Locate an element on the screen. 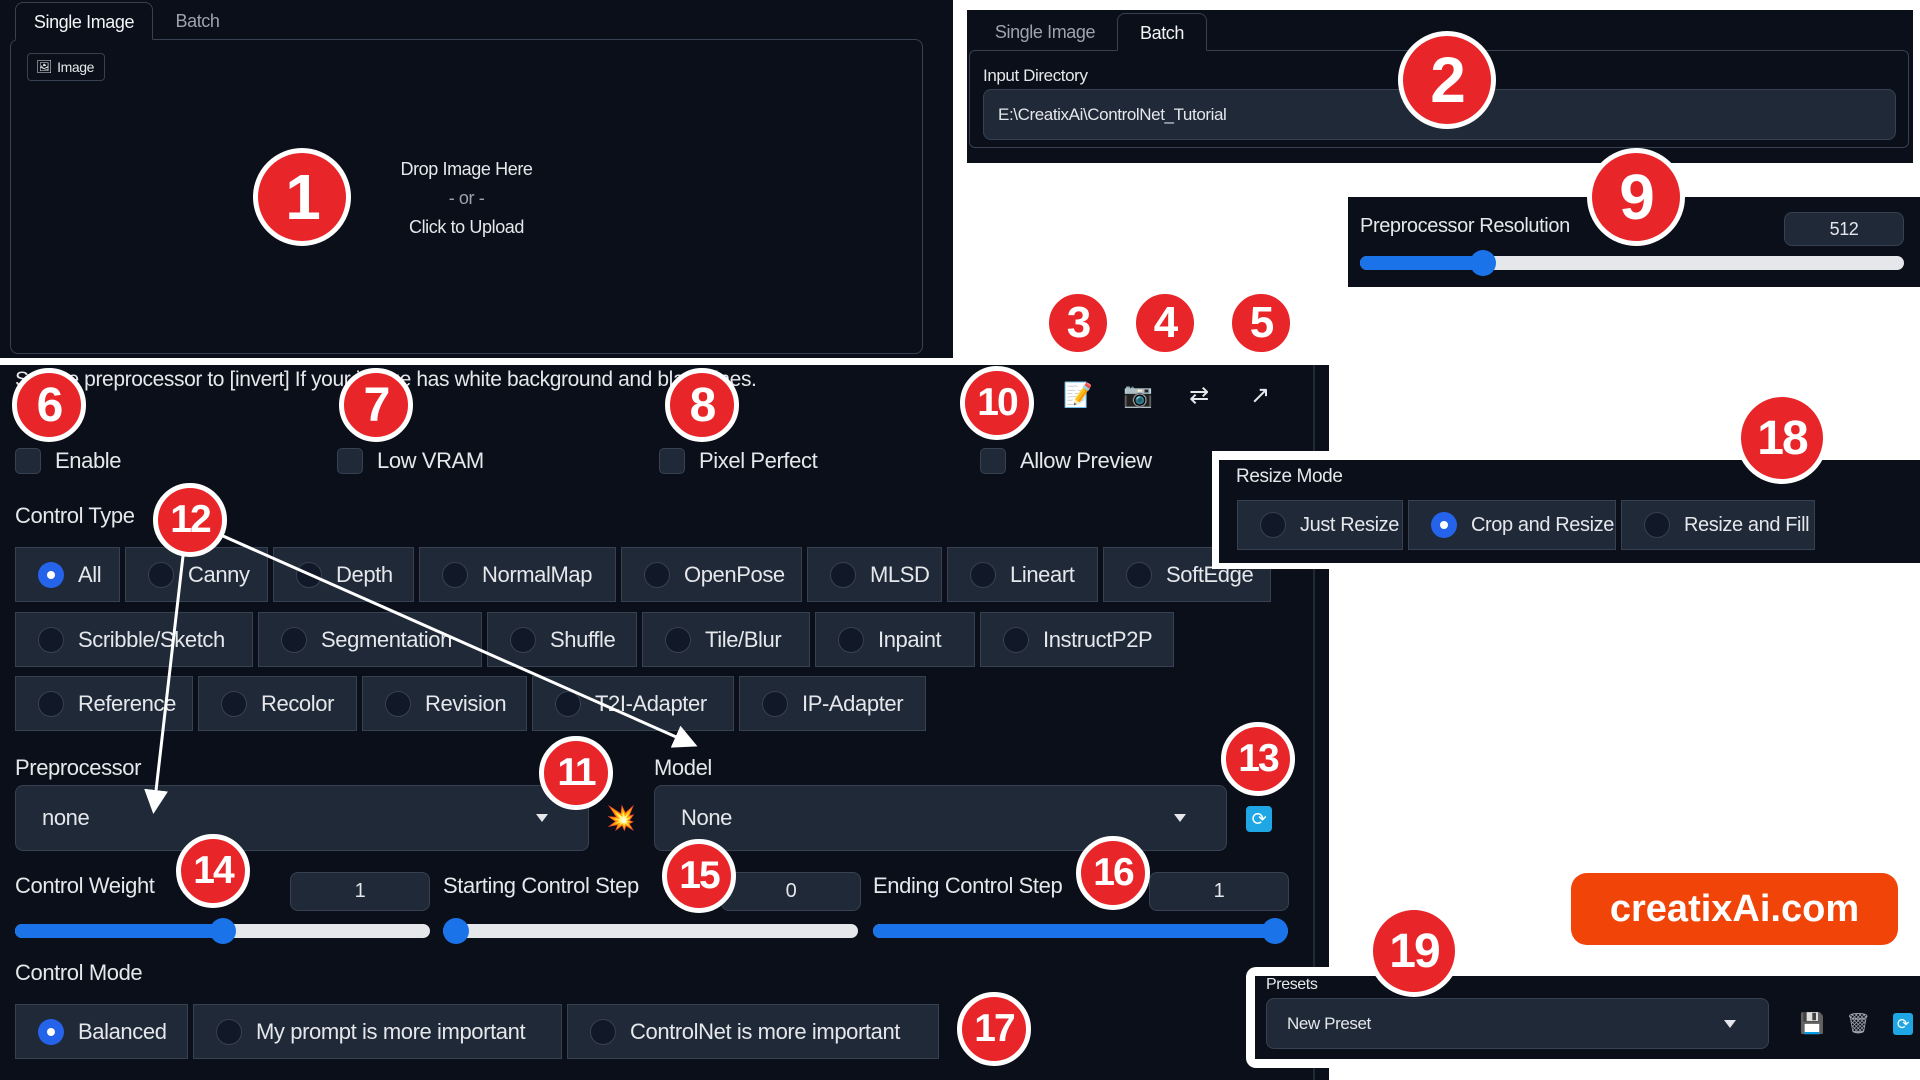  annotation-badge-3: 3 is located at coordinates (1078, 323).